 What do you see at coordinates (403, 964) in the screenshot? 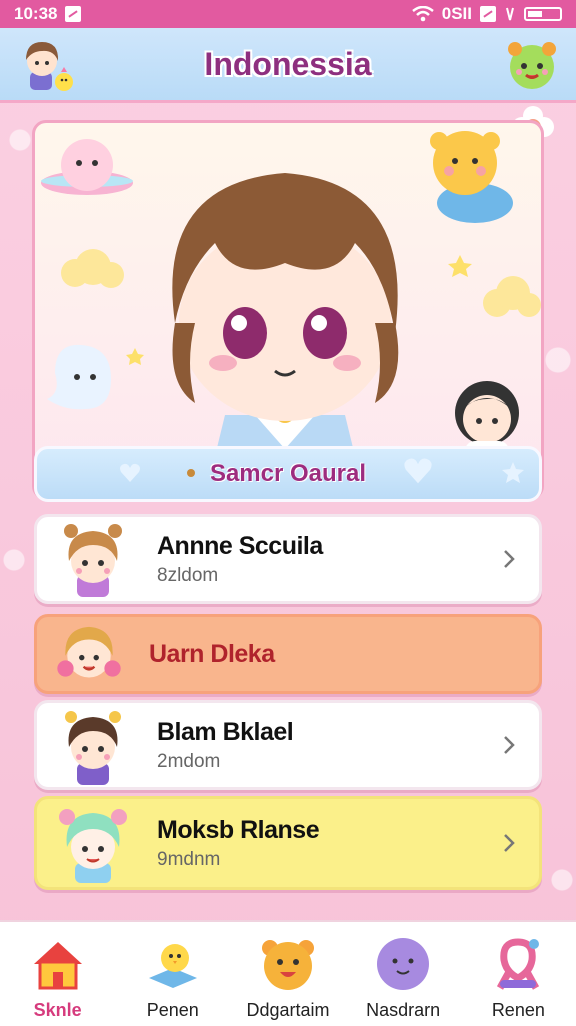
I see `blob-icon` at bounding box center [403, 964].